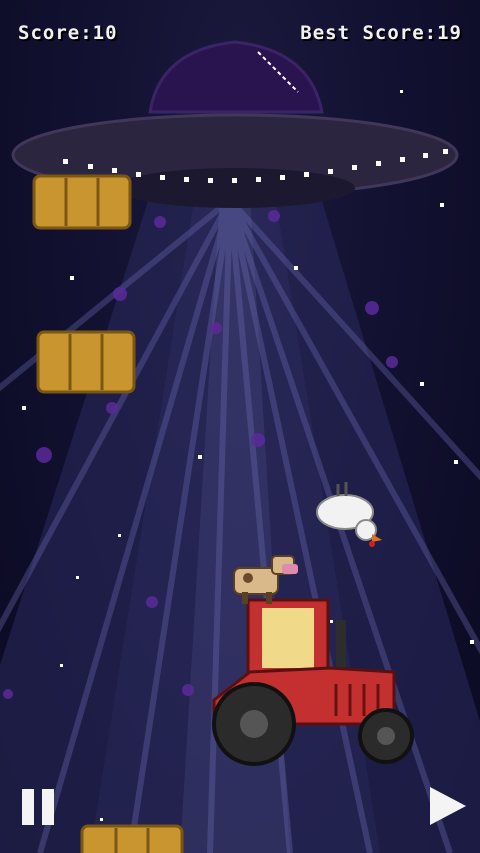 The width and height of the screenshot is (480, 853). Describe the element at coordinates (381, 33) in the screenshot. I see `best-score-label: Best Score:19` at that location.